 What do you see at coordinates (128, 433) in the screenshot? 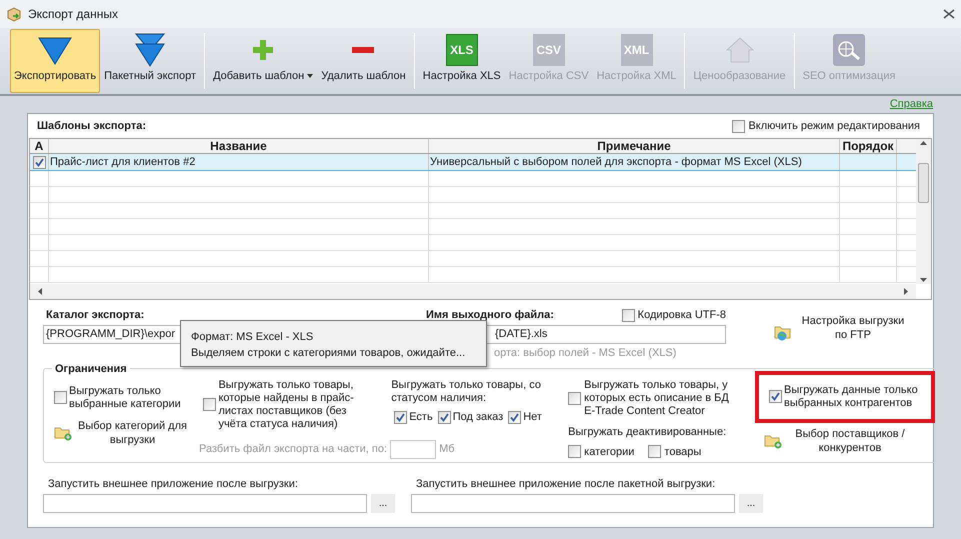
I see `category-select-button: Выбор категорий для выгрузки` at bounding box center [128, 433].